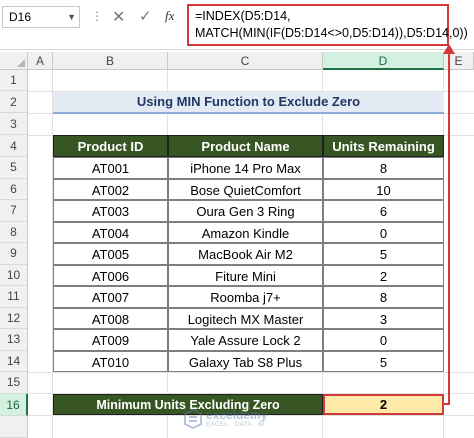  What do you see at coordinates (14, 275) in the screenshot?
I see `row-header-10: 10` at bounding box center [14, 275].